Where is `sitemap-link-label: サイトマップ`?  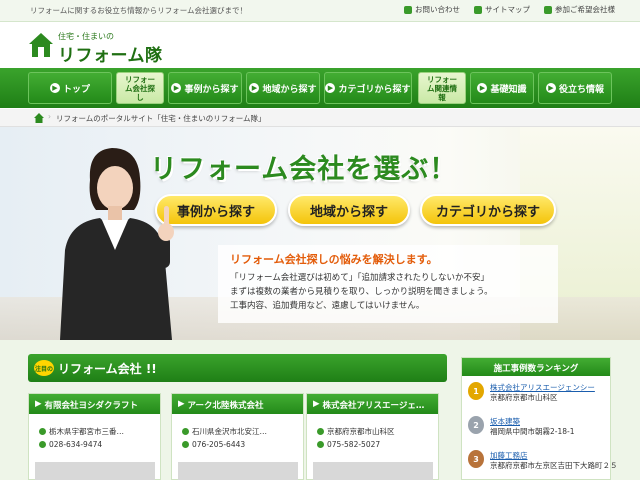 sitemap-link-label: サイトマップ is located at coordinates (507, 9).